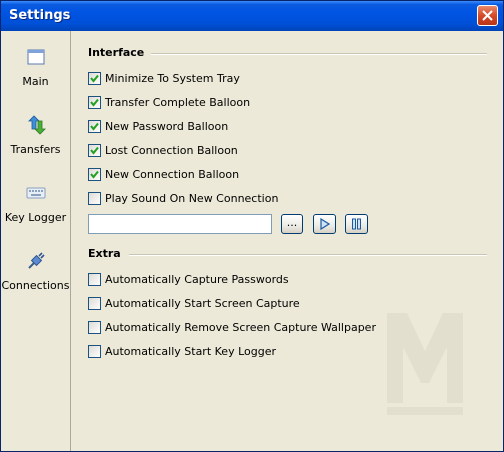  Describe the element at coordinates (35, 57) in the screenshot. I see `window-icon` at that location.